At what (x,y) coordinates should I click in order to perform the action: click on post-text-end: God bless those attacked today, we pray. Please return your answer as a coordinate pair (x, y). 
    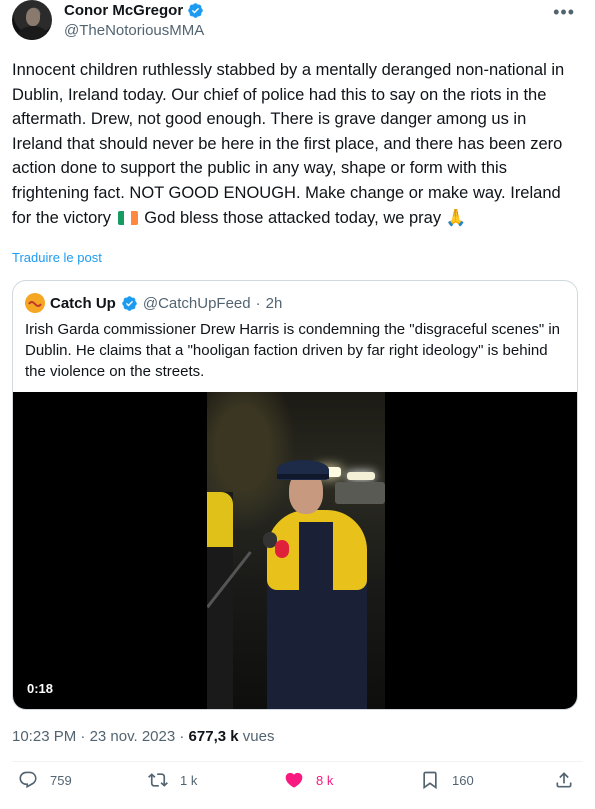
    Looking at the image, I should click on (293, 217).